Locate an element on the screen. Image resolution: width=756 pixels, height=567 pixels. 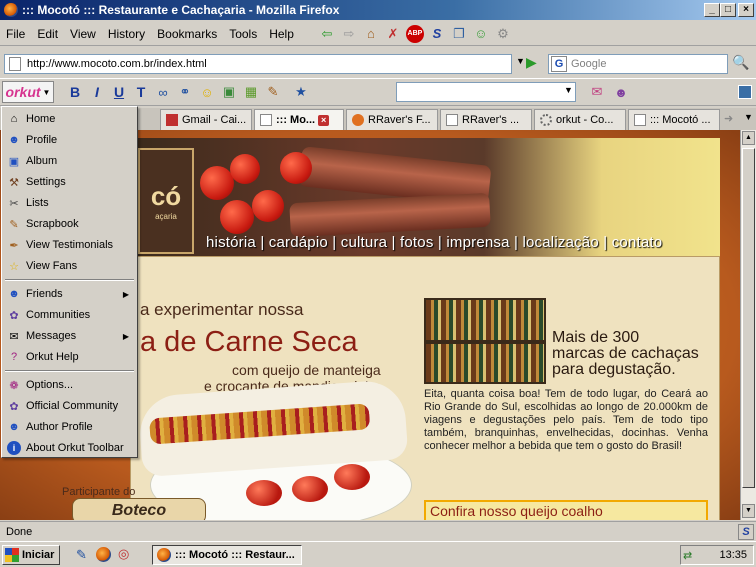
menu-item-view-fans: ☆ View Fans is located at coordinates (69, 266).